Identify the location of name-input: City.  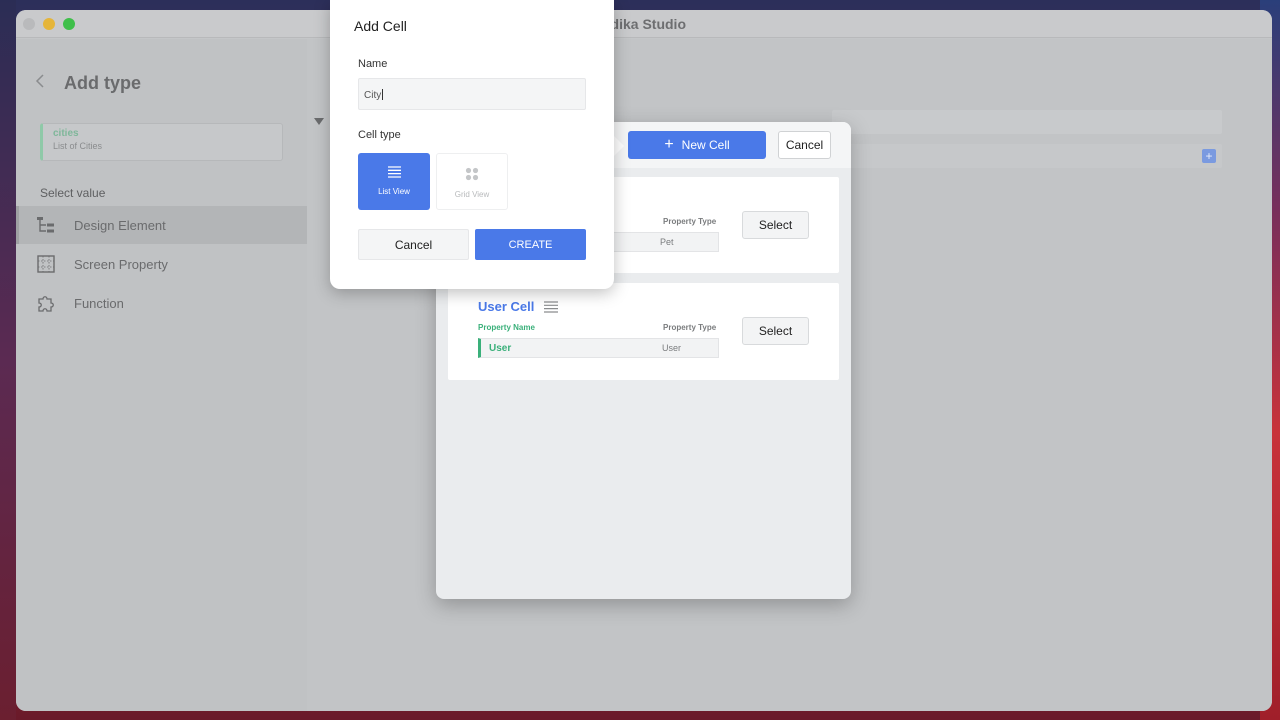
(472, 94).